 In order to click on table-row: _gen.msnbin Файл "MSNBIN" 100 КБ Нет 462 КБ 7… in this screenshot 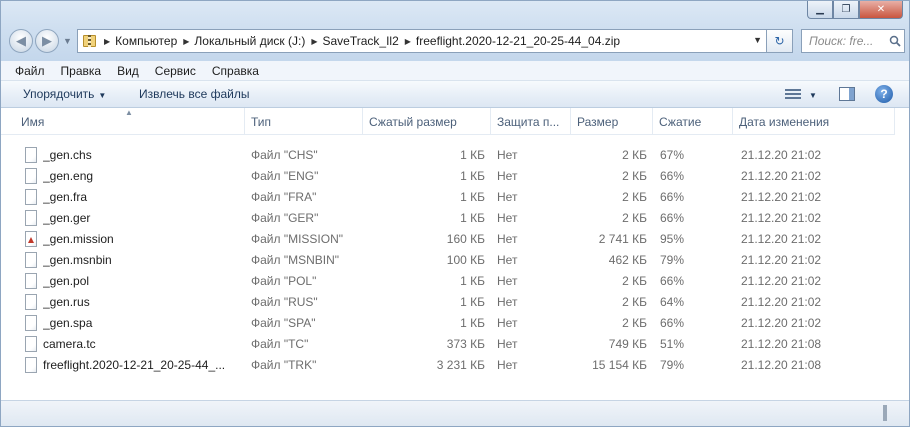, I will do `click(448, 260)`.